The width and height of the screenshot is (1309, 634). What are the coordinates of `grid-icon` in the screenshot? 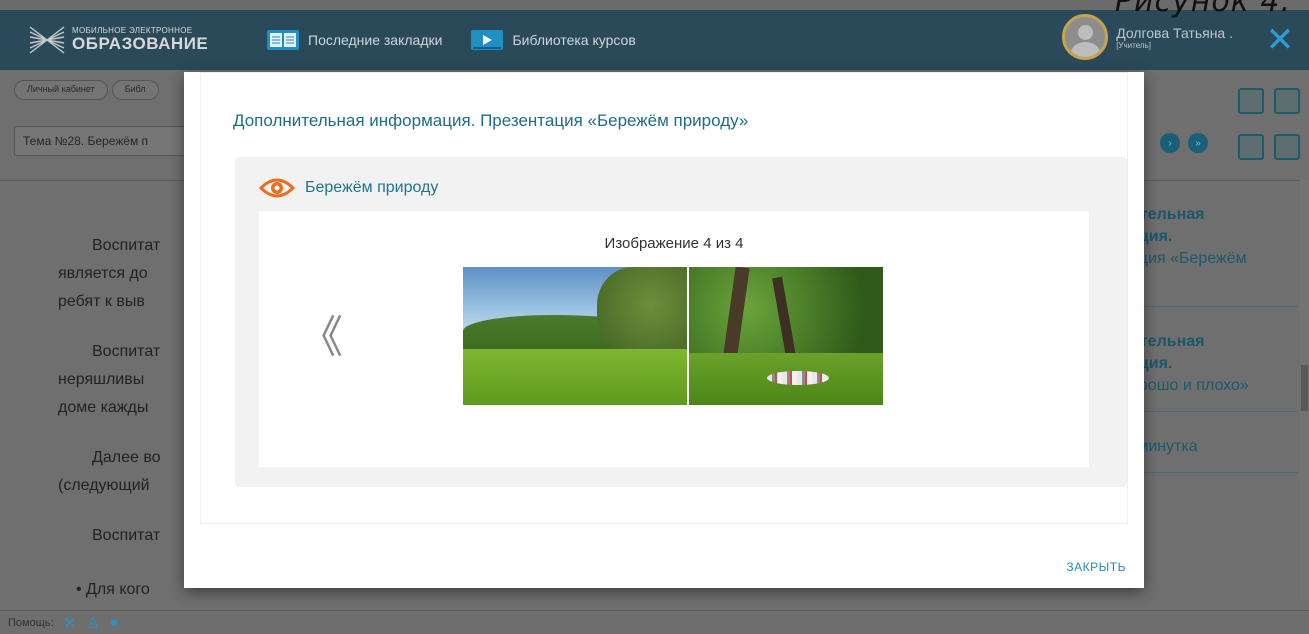 It's located at (1287, 101).